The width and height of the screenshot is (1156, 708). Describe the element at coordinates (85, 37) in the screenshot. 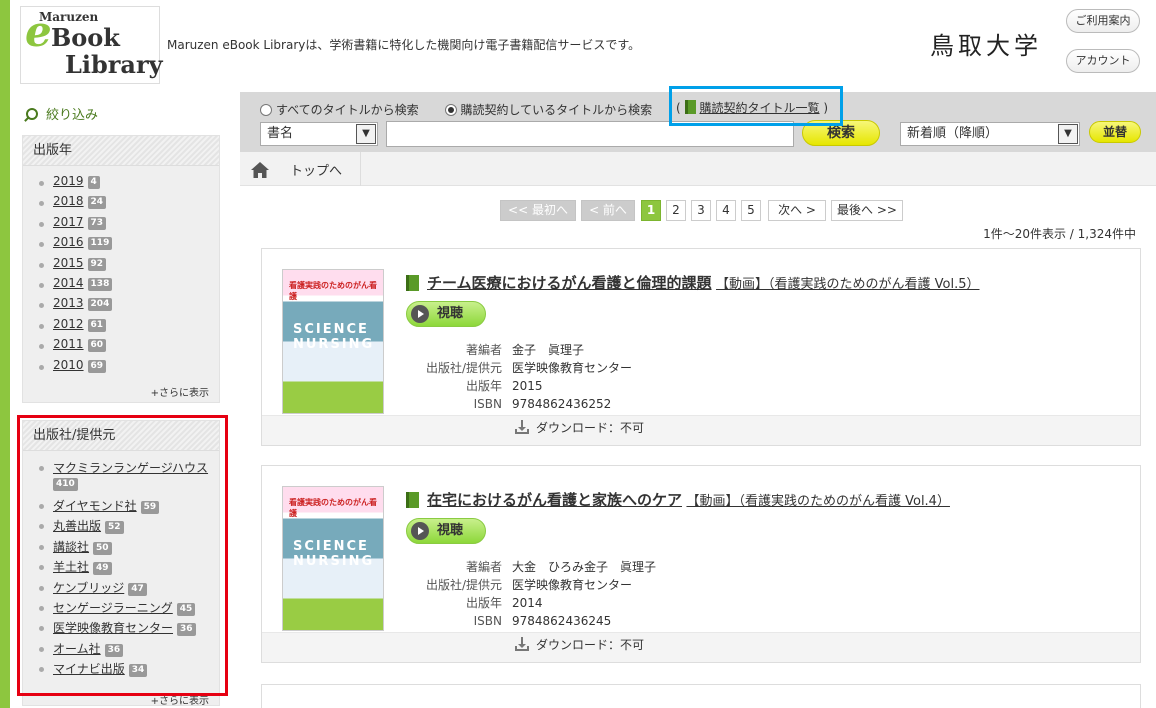

I see `logo-book-text: Book` at that location.